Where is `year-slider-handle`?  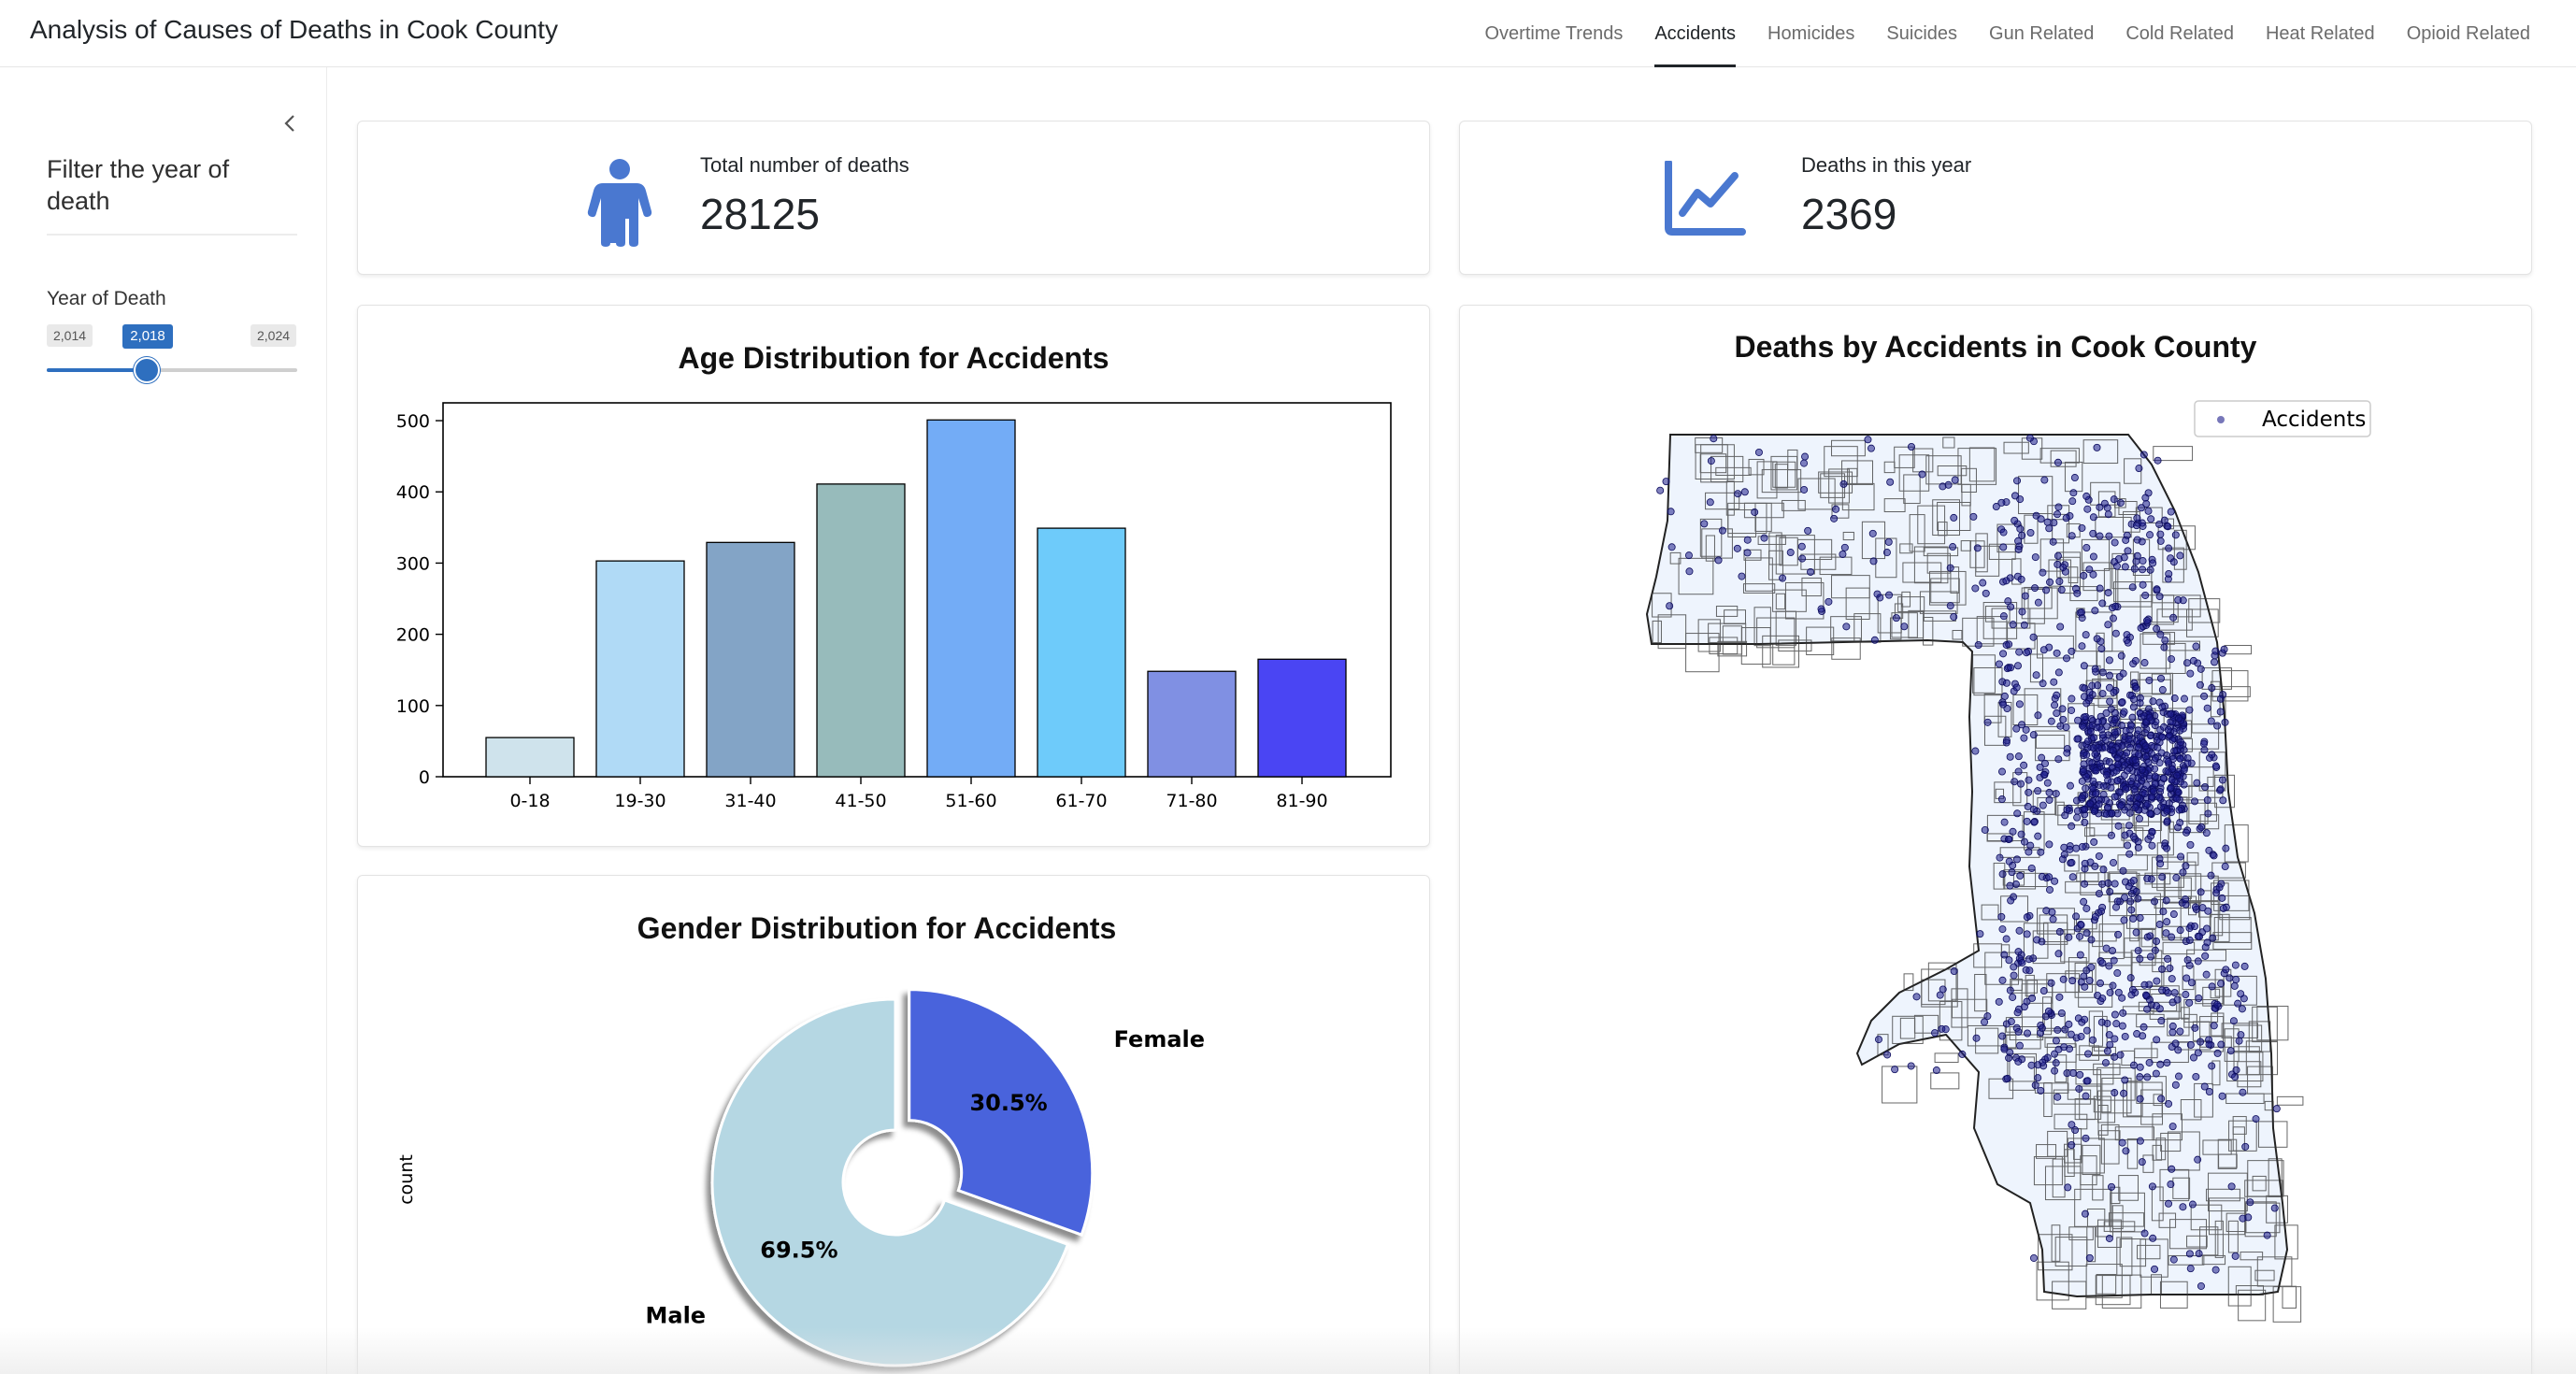 year-slider-handle is located at coordinates (147, 370).